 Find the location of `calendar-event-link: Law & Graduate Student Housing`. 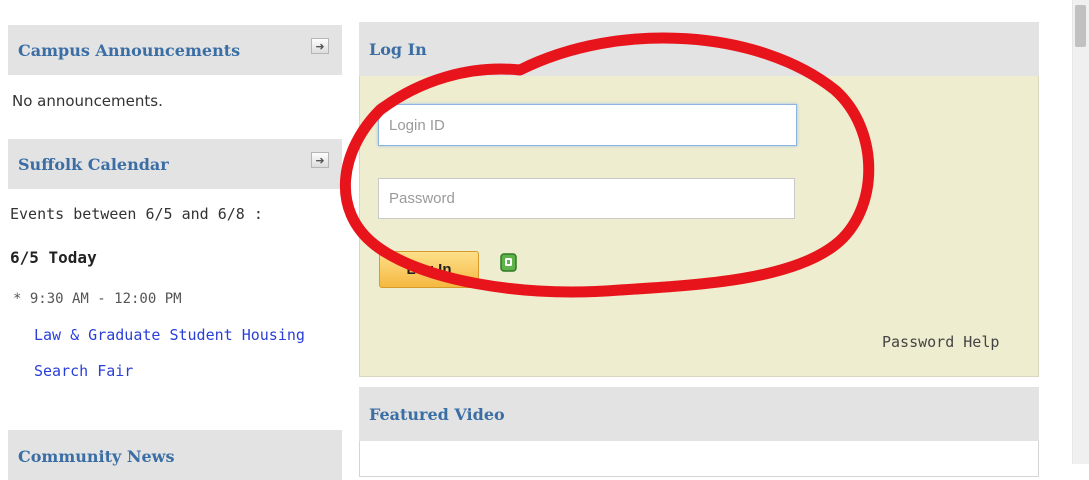

calendar-event-link: Law & Graduate Student Housing is located at coordinates (169, 335).